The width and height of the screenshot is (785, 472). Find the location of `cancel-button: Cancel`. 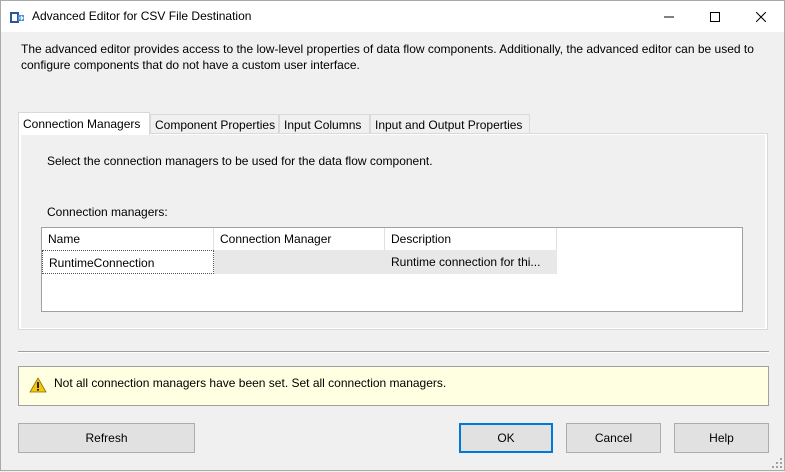

cancel-button: Cancel is located at coordinates (613, 438).